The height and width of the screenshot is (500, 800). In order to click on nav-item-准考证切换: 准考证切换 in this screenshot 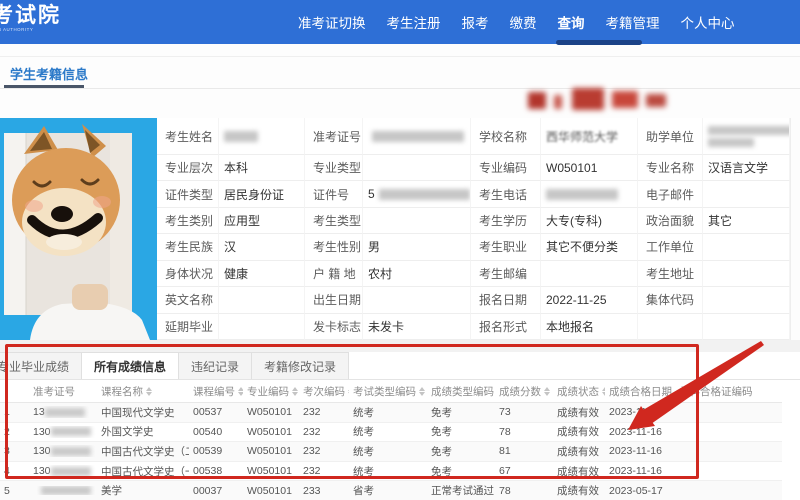, I will do `click(332, 22)`.